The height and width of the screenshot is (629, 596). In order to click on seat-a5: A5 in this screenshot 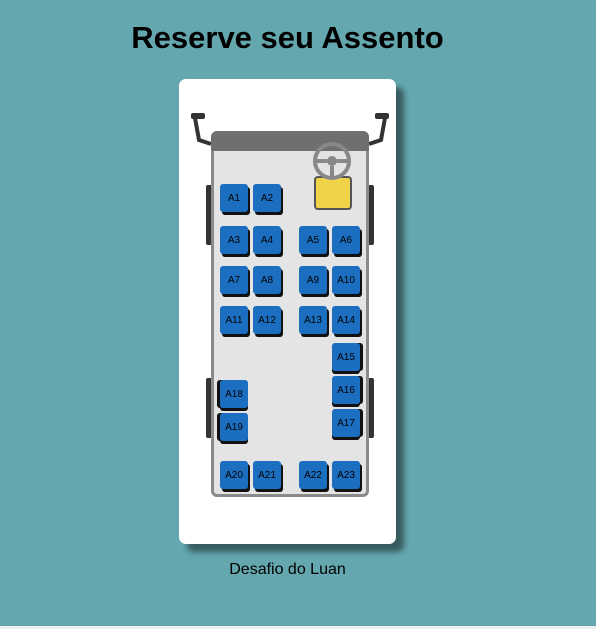, I will do `click(313, 240)`.